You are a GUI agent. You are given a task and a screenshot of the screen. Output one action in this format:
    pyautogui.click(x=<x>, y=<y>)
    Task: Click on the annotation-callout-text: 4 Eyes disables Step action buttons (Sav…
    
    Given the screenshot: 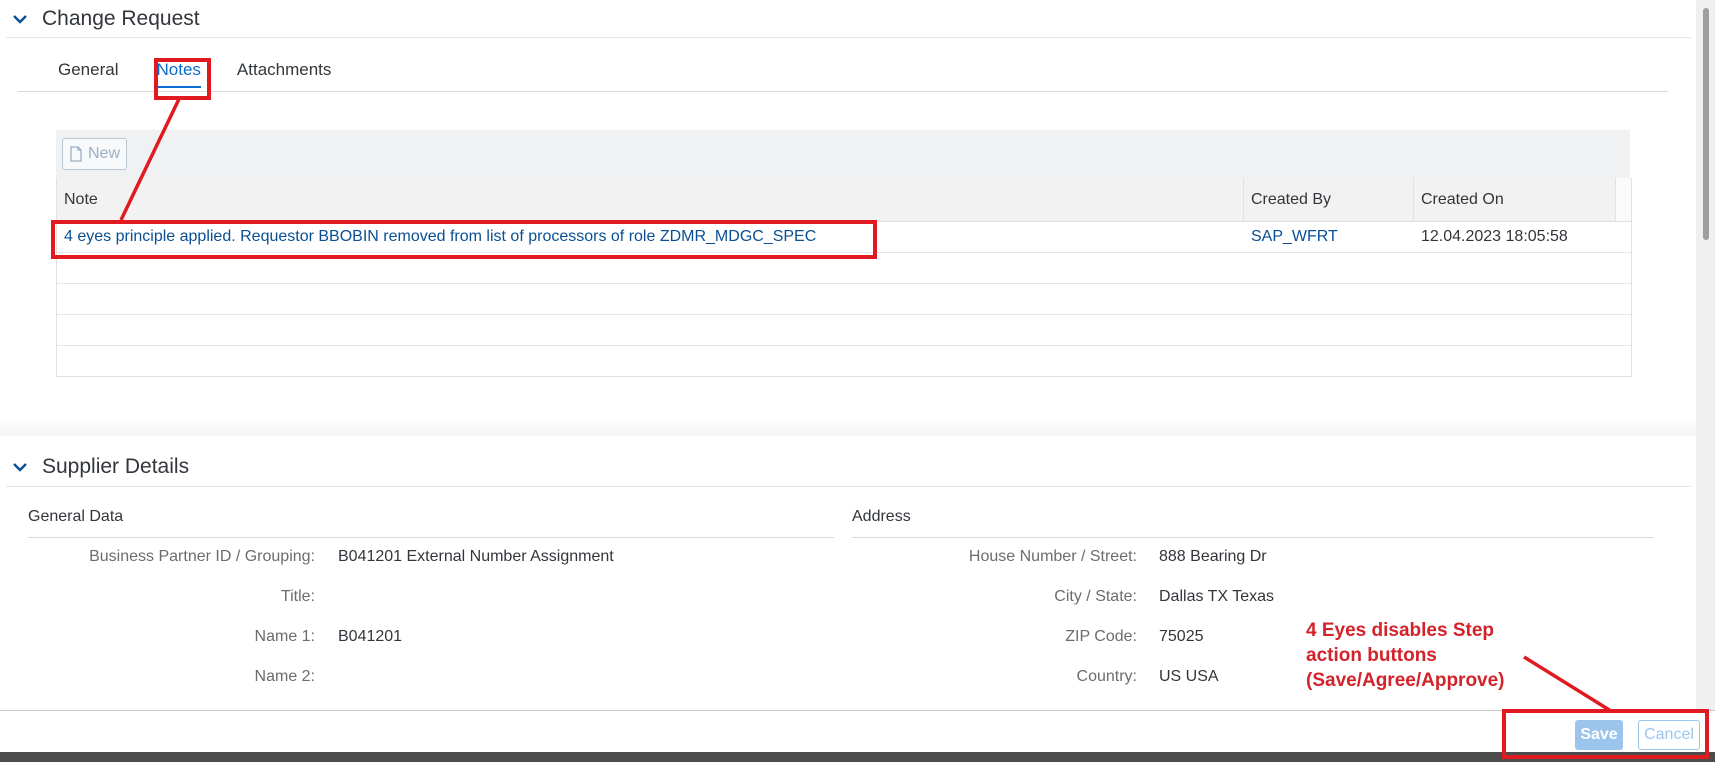 What is the action you would take?
    pyautogui.click(x=1405, y=655)
    